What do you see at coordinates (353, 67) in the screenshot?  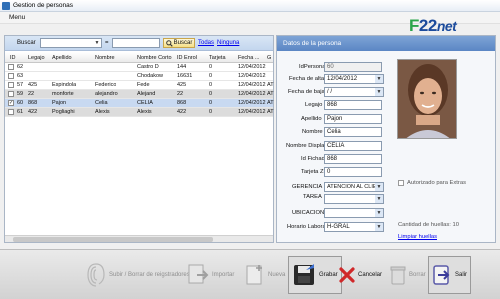 I see `idpersona-field: 60` at bounding box center [353, 67].